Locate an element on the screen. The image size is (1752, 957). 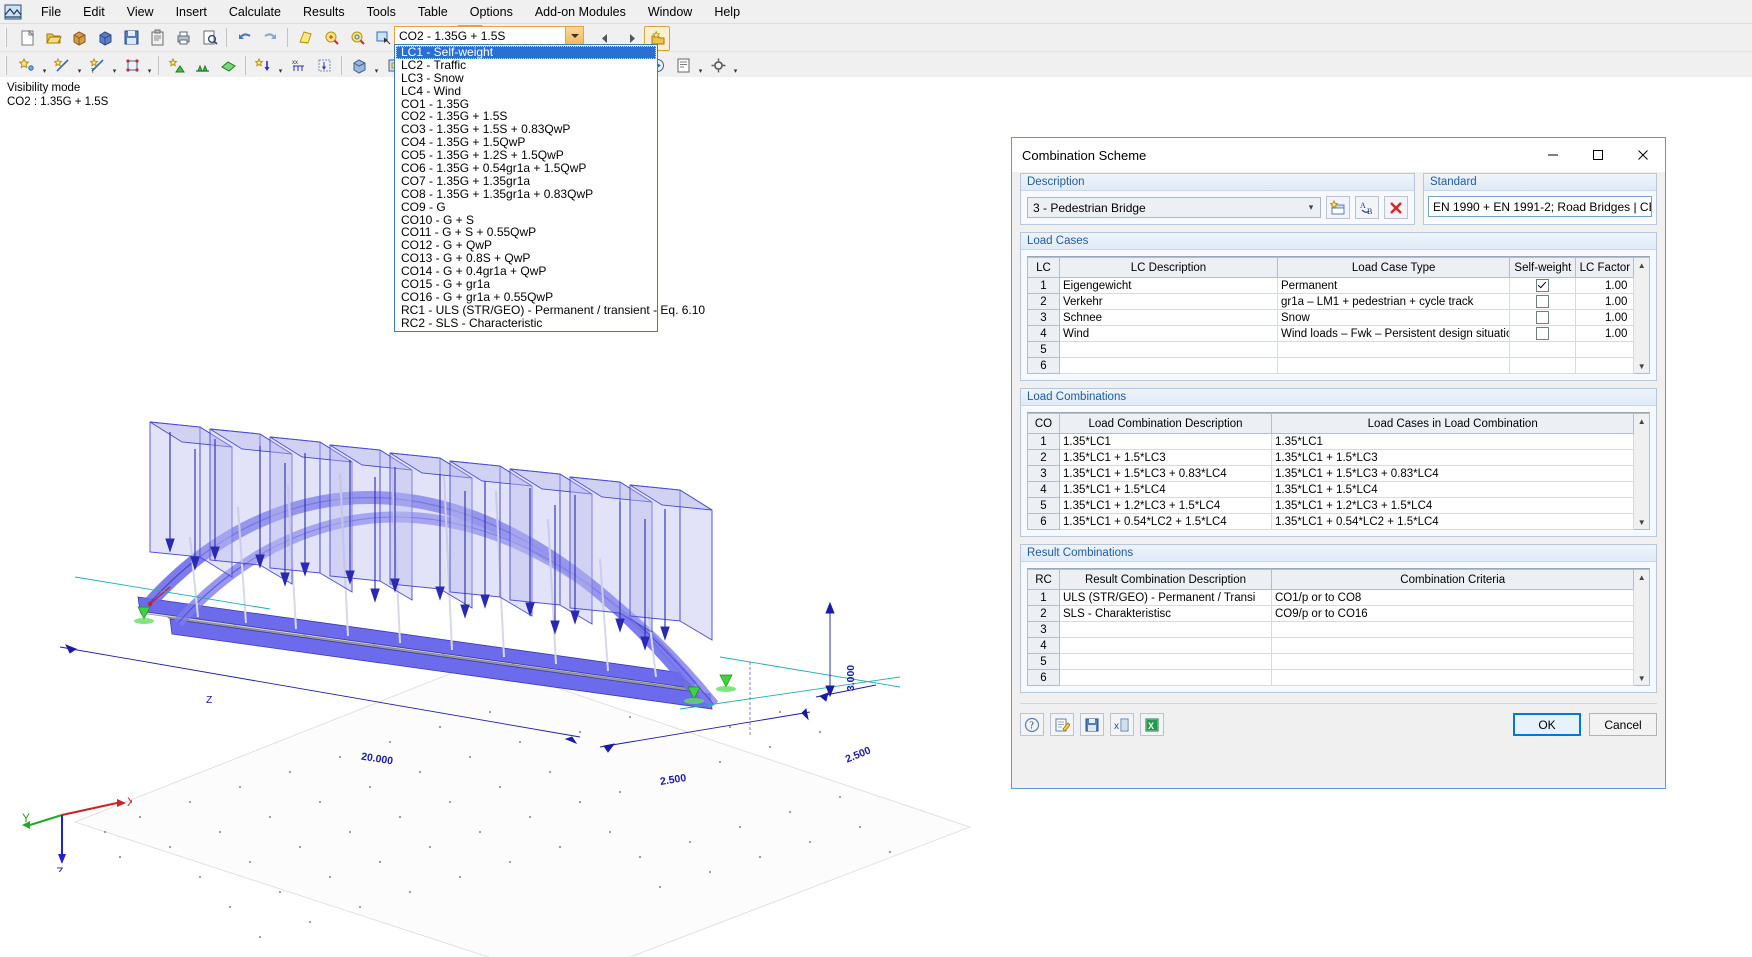
member-load-icon: xx is located at coordinates (298, 65).